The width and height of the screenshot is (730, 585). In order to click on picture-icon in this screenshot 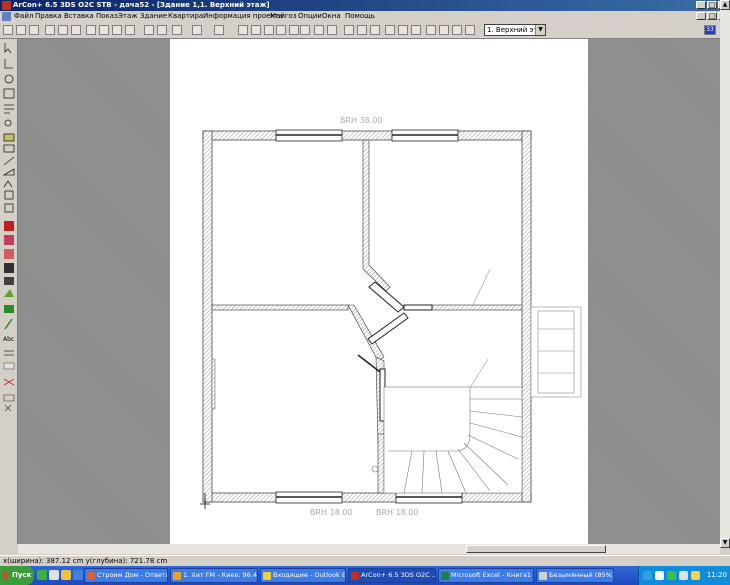, I will do `click(130, 30)`.